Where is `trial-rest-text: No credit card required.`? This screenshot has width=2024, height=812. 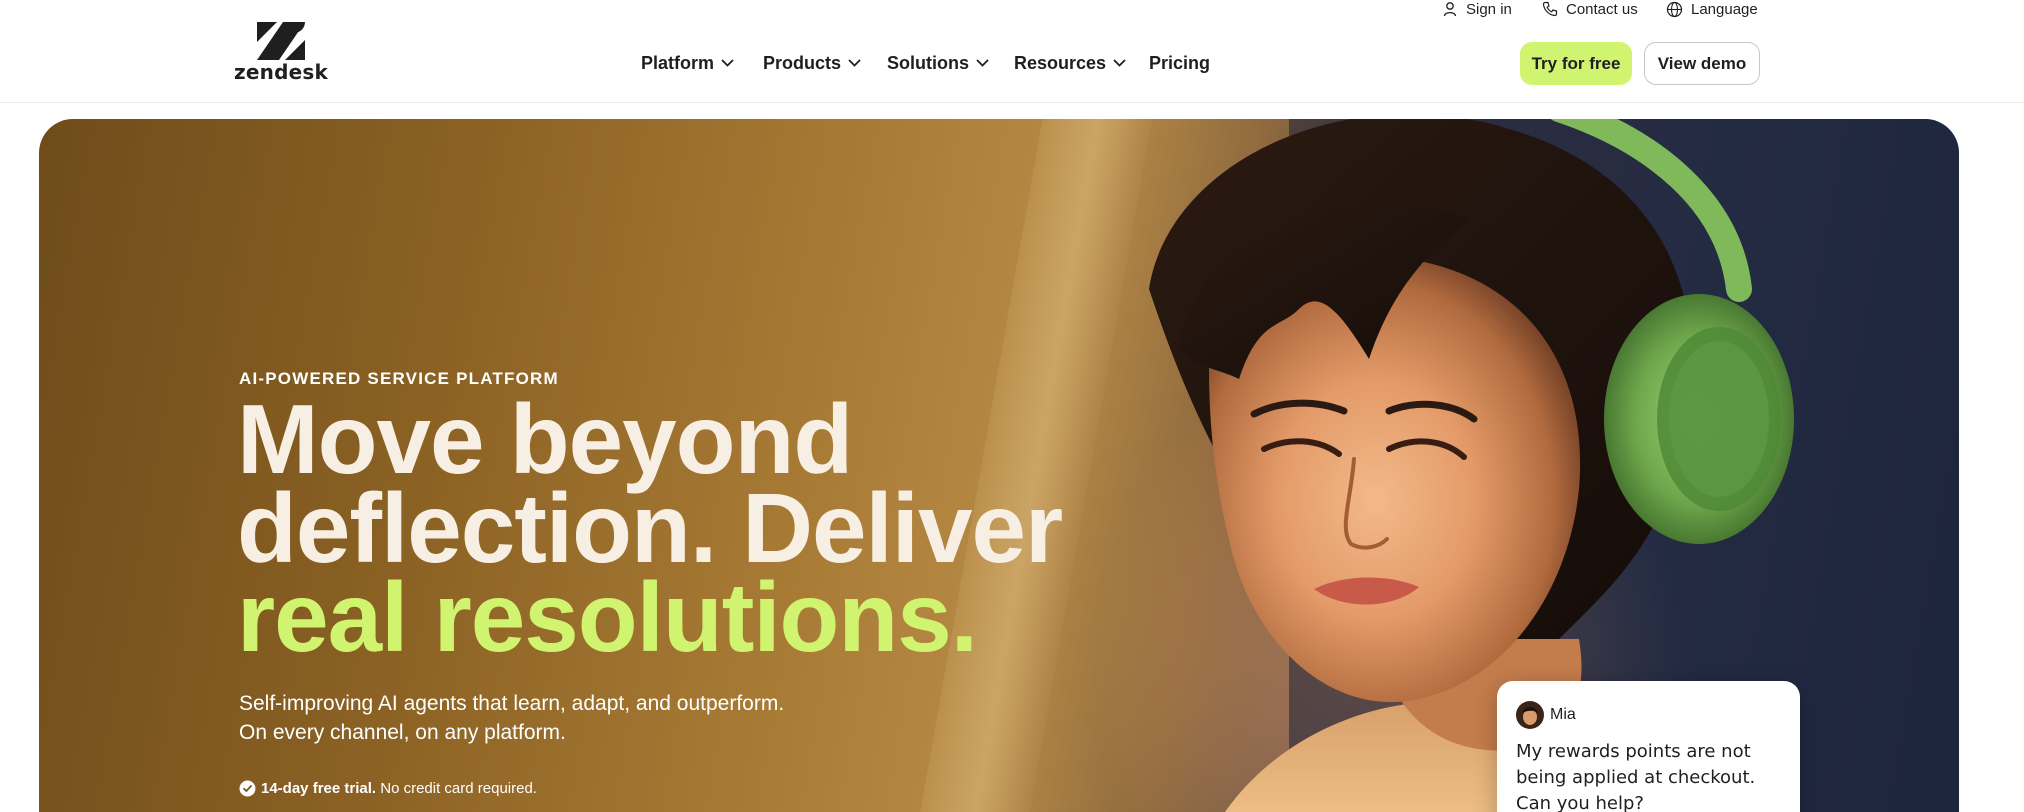 trial-rest-text: No credit card required. is located at coordinates (458, 788).